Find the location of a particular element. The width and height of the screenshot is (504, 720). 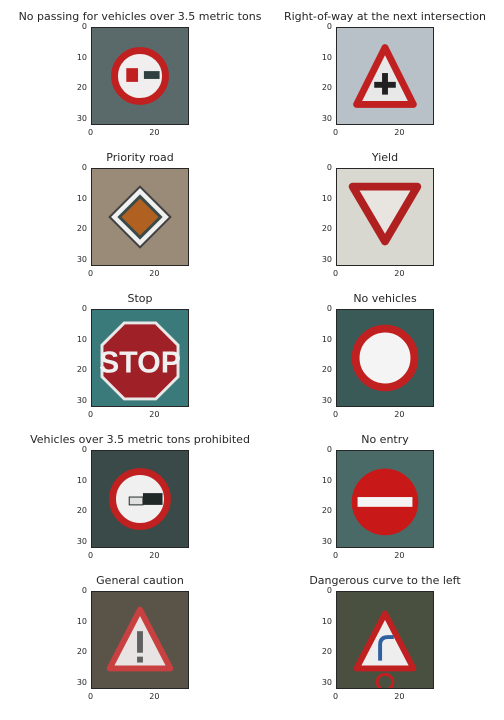

svg-text: STOP is located at coordinates (140, 363).